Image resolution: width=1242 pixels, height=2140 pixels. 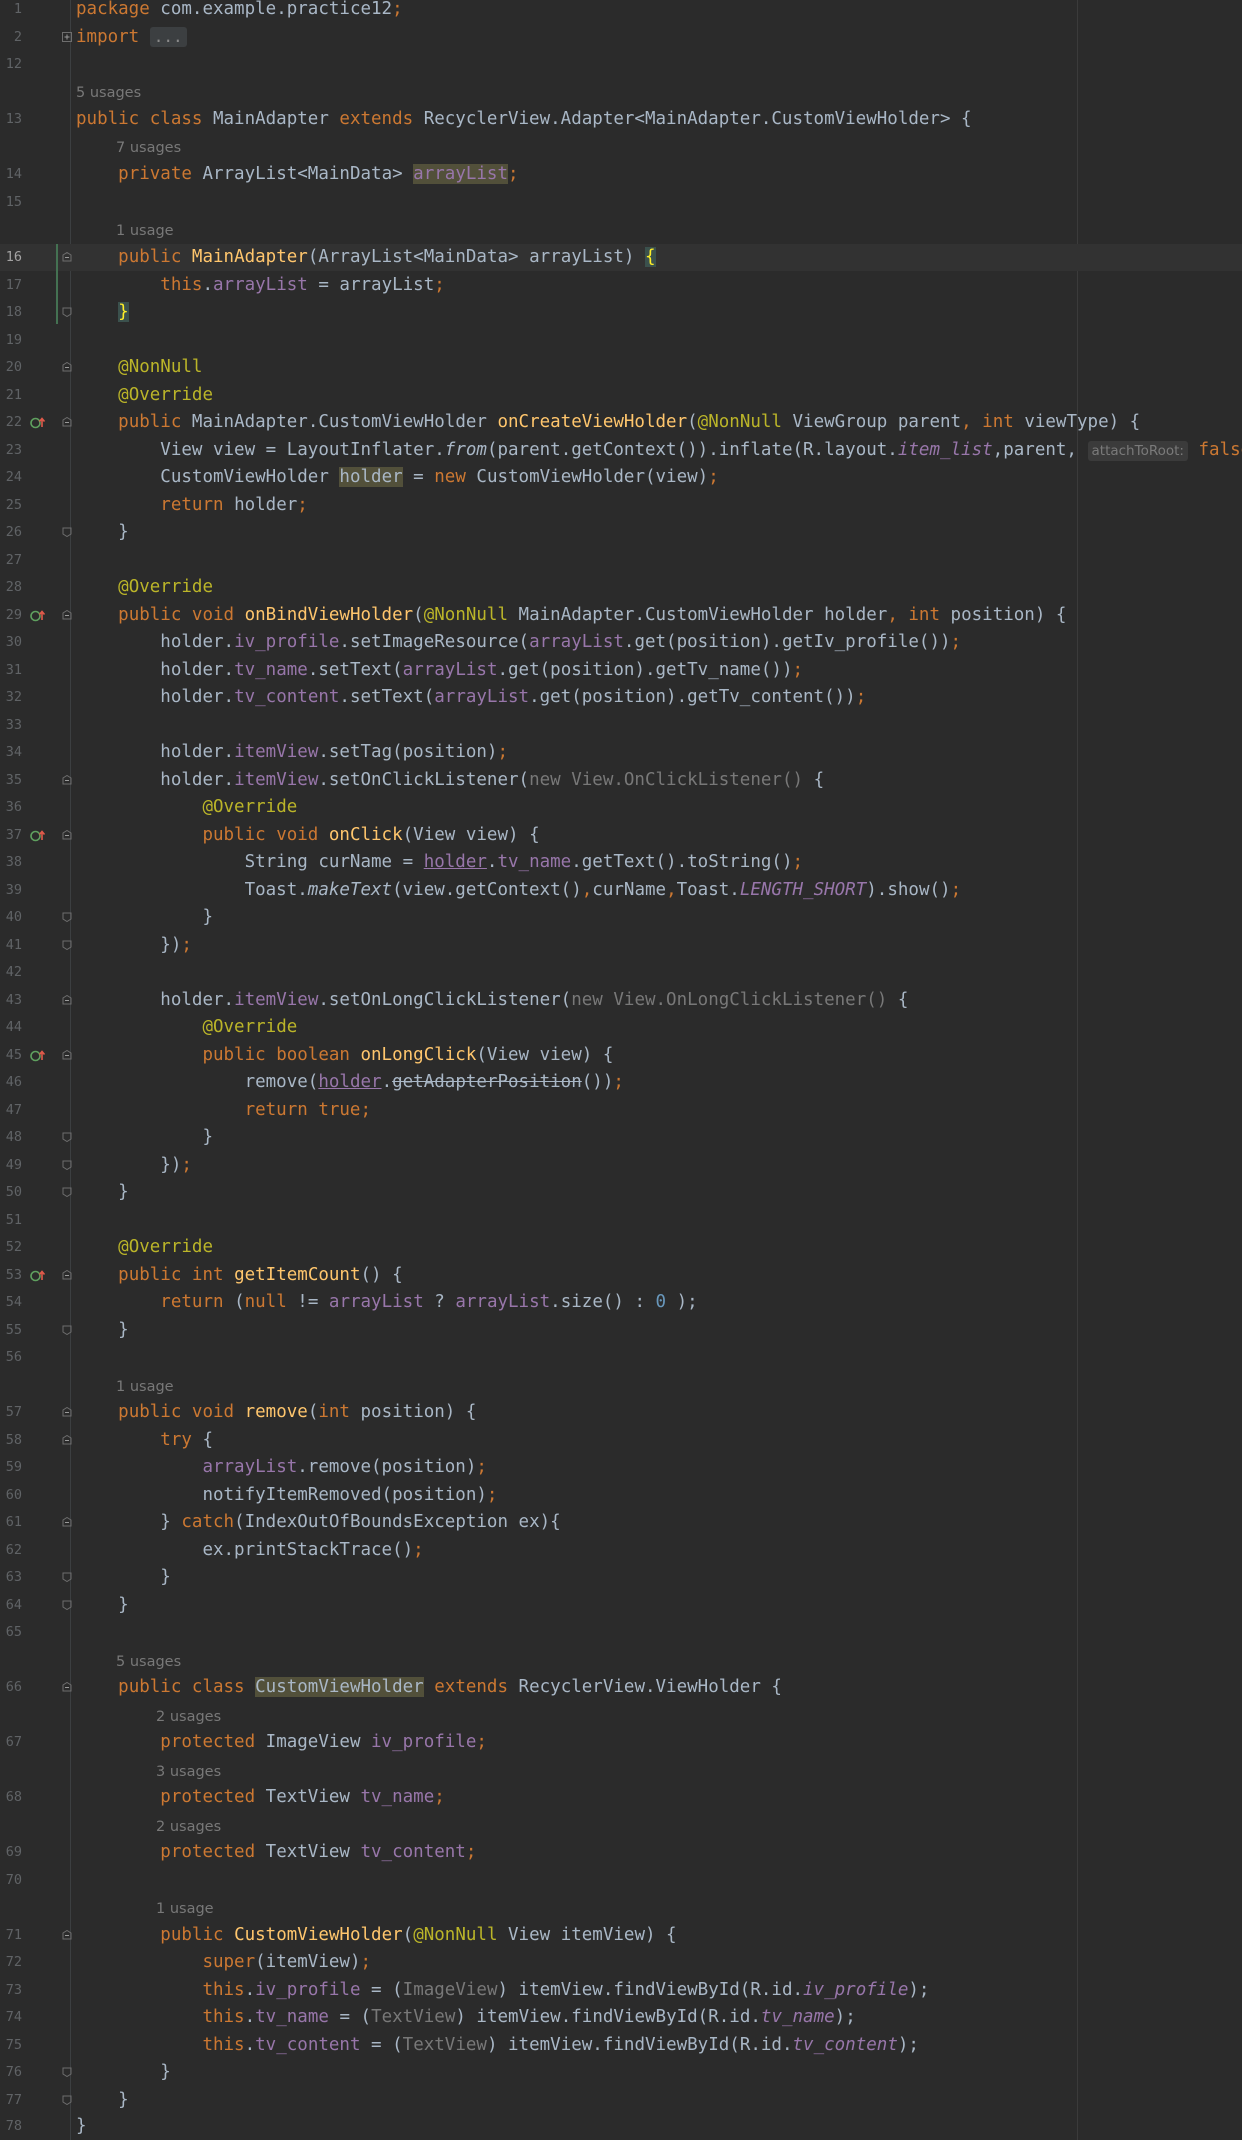 I want to click on code-text: this.arrayList = arrayList;, so click(x=260, y=285).